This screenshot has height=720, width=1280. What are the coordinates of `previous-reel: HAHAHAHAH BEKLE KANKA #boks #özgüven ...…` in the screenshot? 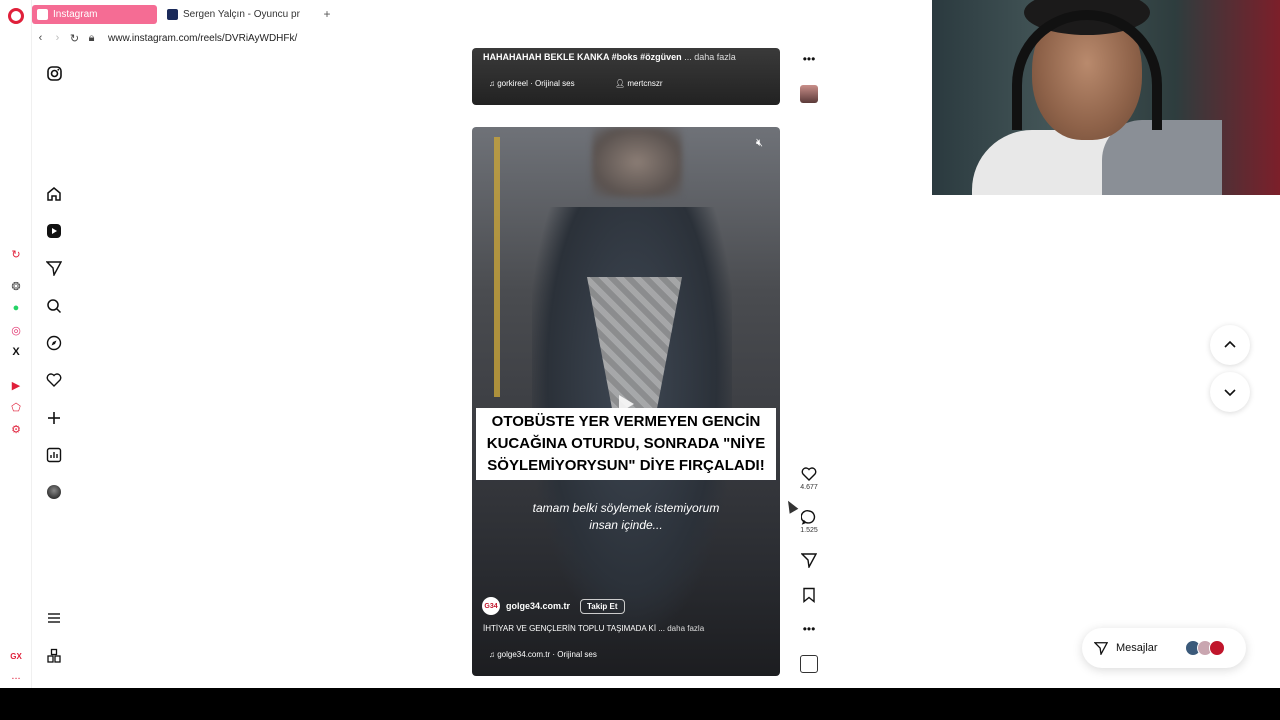 It's located at (626, 76).